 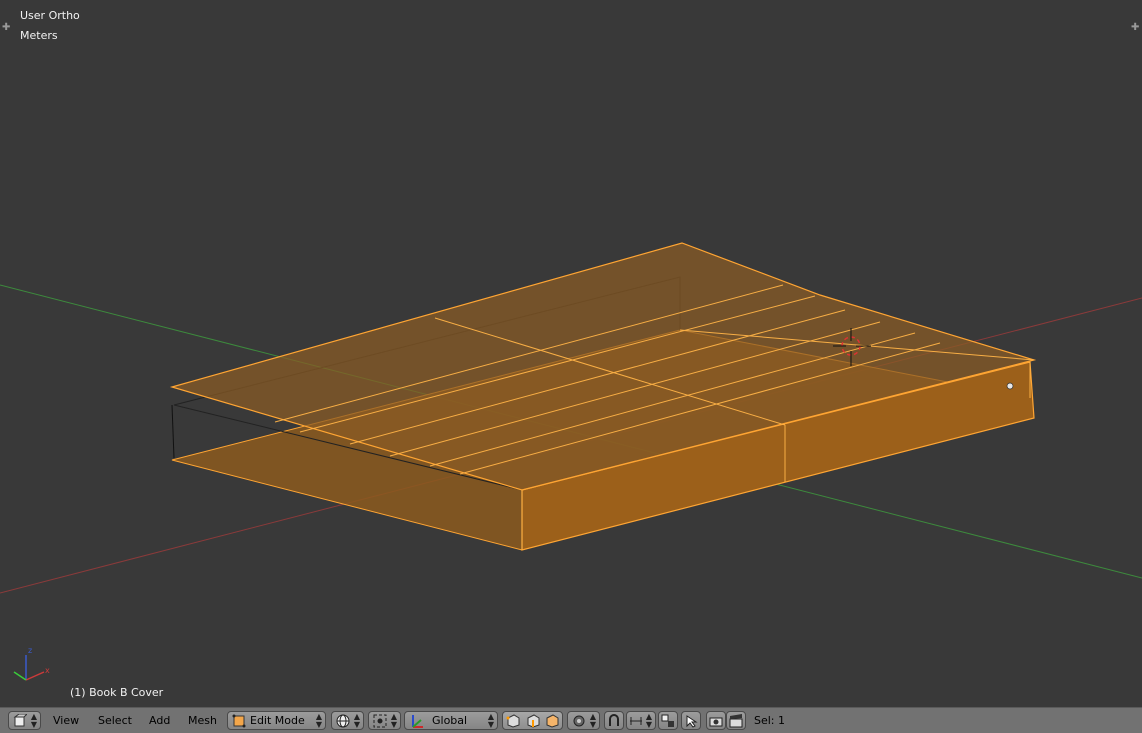 I want to click on proportional-edit-icon, so click(x=579, y=721).